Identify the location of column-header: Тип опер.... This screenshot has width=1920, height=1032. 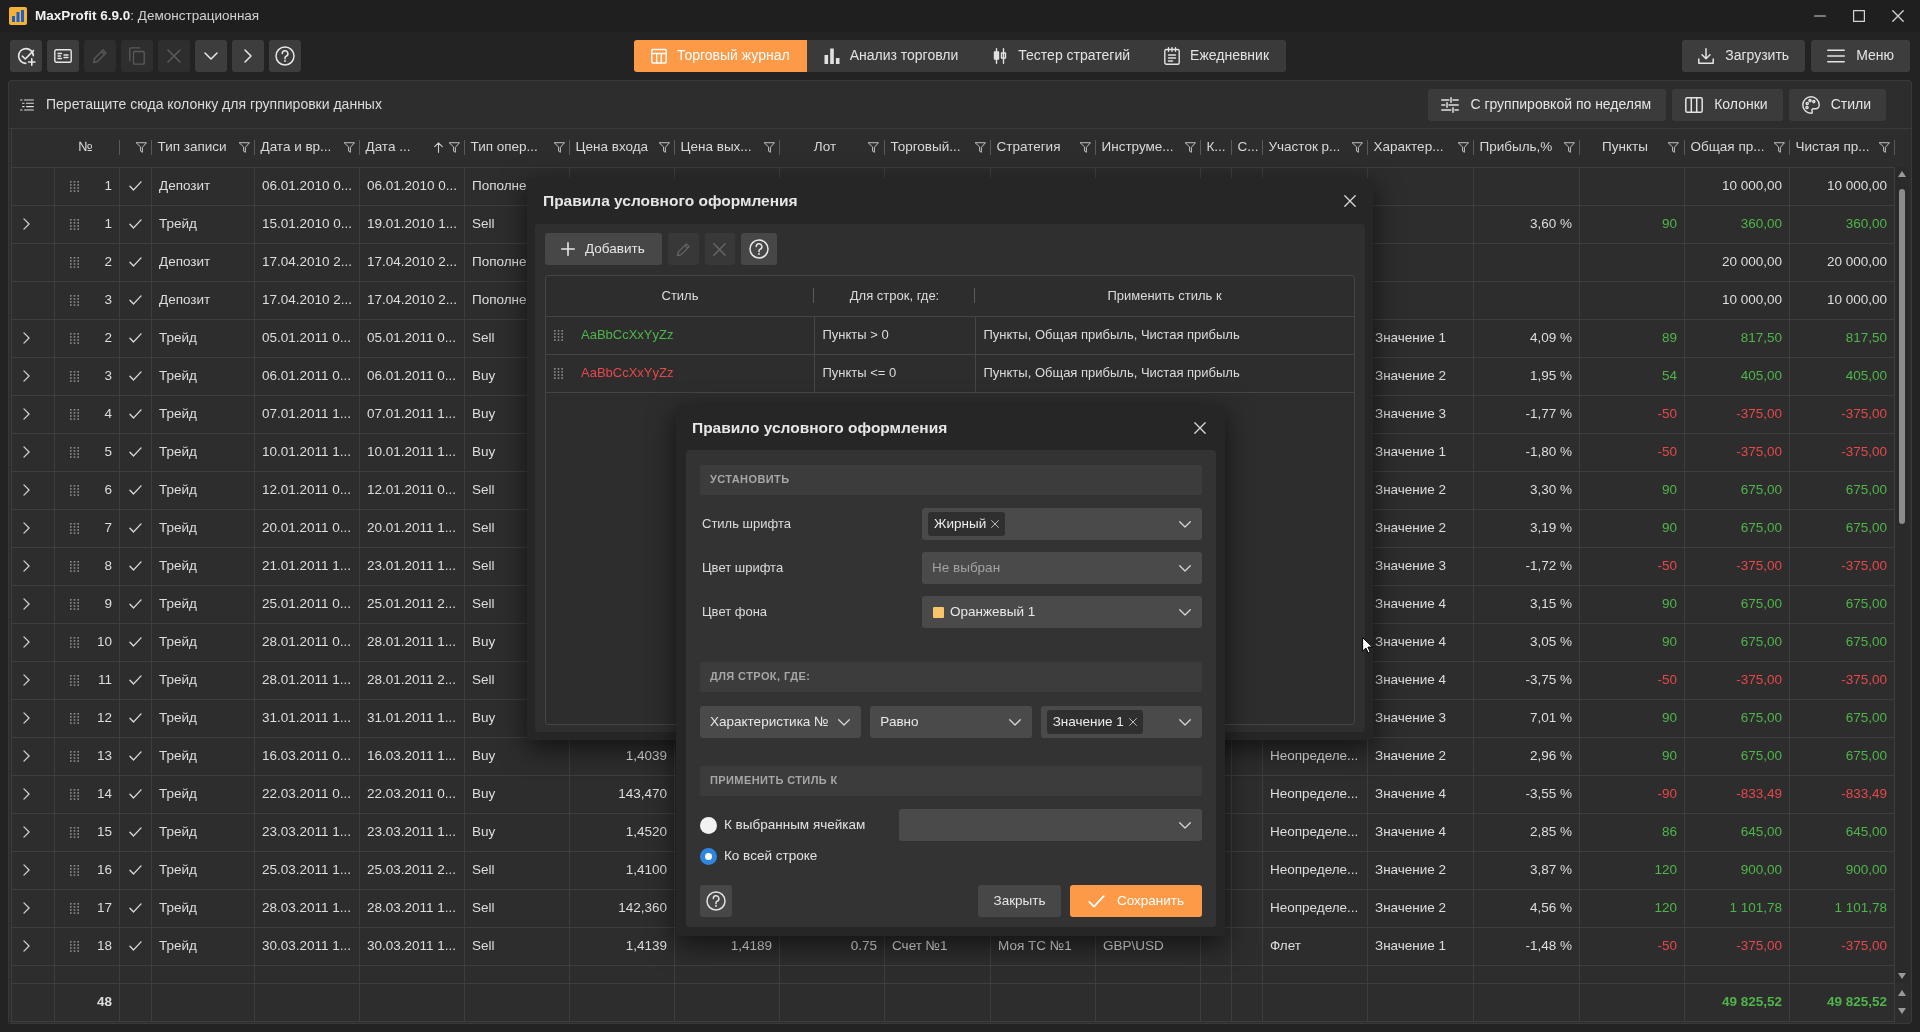
(504, 148).